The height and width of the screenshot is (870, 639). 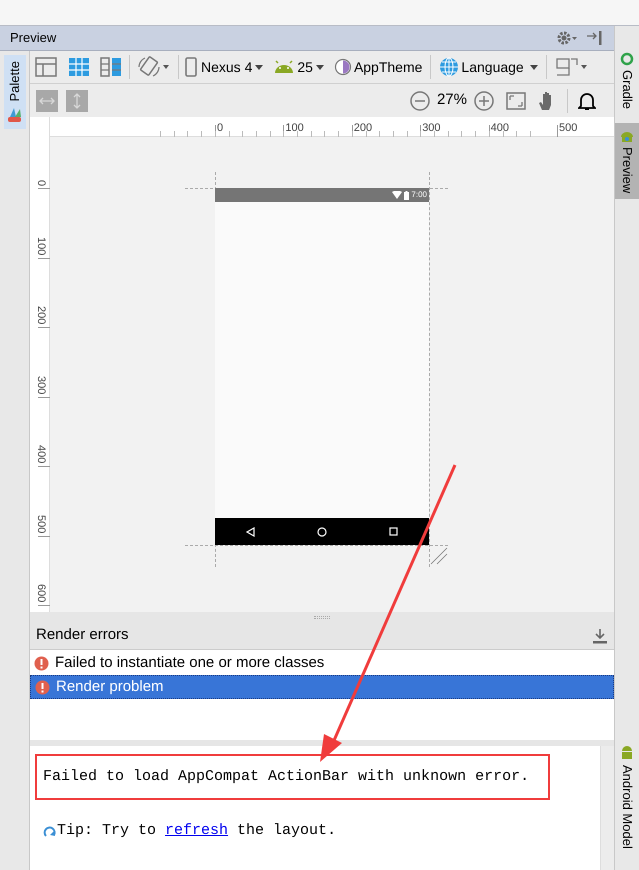 What do you see at coordinates (191, 67) in the screenshot?
I see `phone-icon` at bounding box center [191, 67].